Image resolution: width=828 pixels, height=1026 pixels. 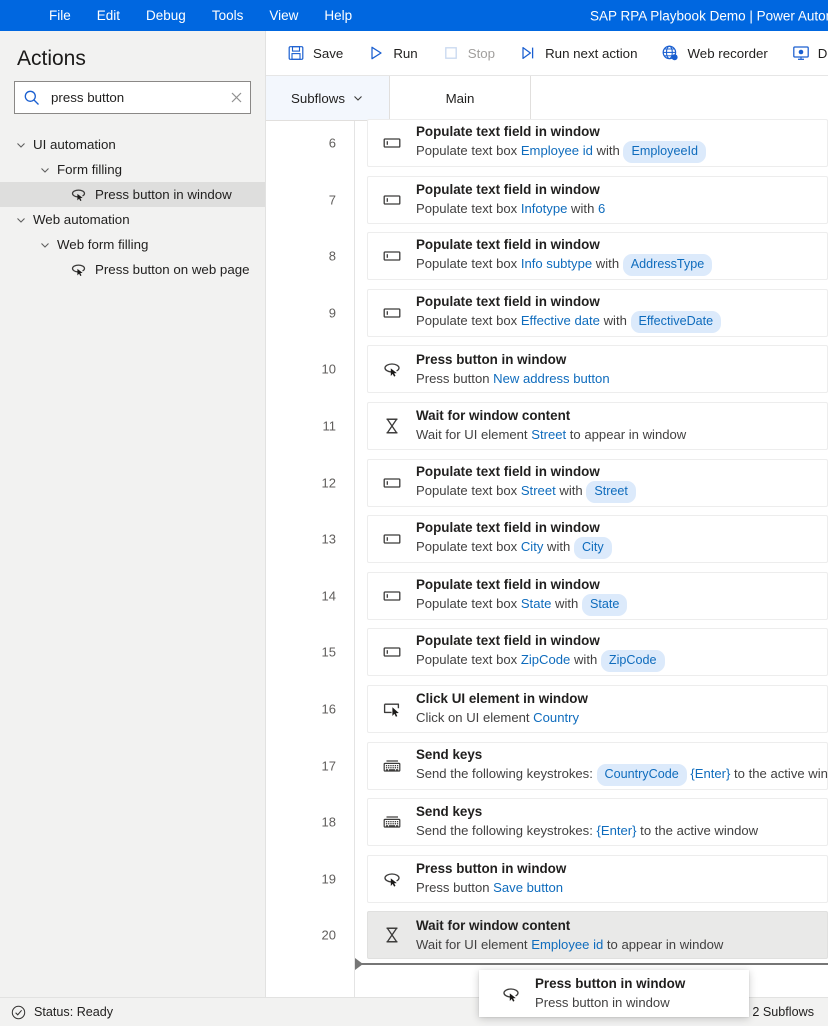 I want to click on tab-subflows: Subflows, so click(x=328, y=98).